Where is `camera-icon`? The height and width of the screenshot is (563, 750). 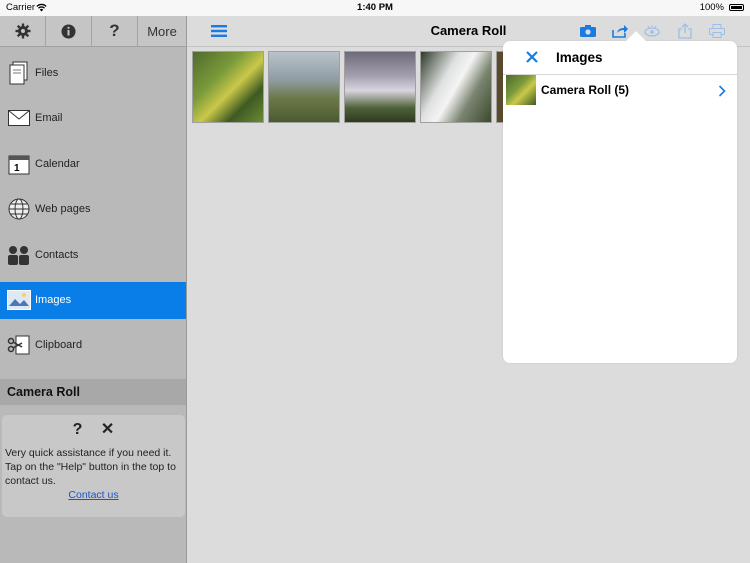 camera-icon is located at coordinates (588, 31).